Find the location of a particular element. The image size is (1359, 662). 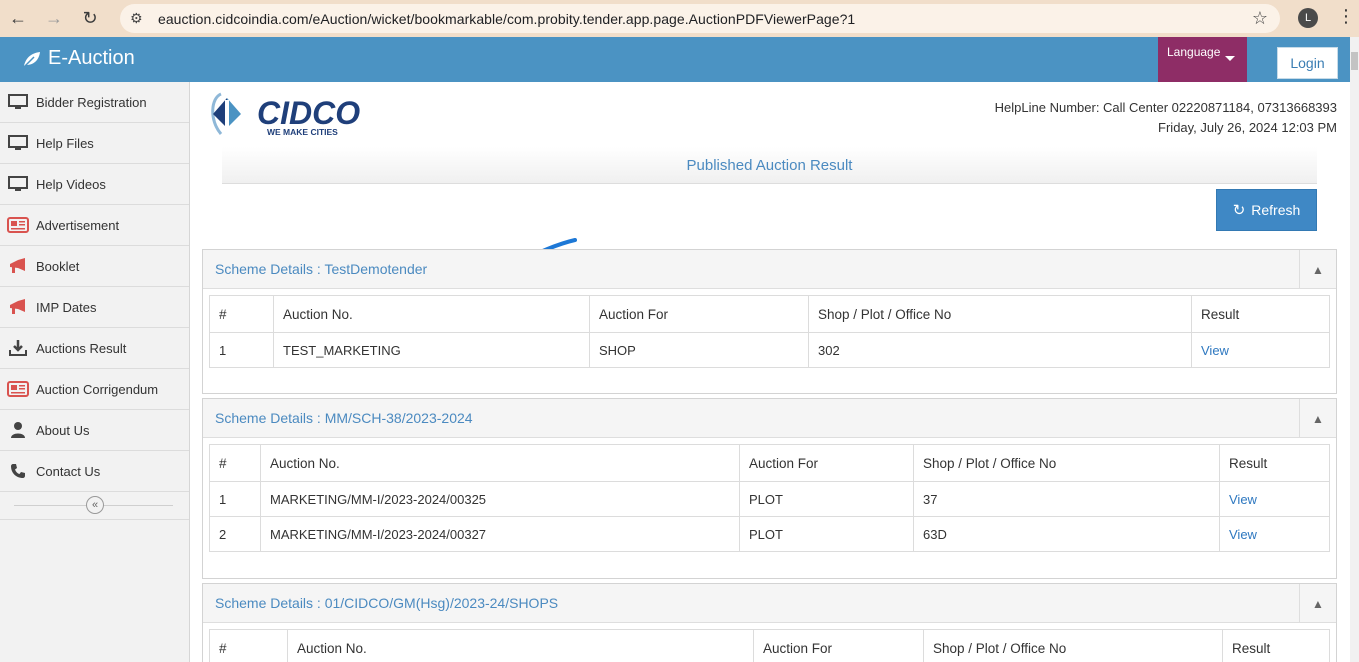

sidebar-item-help-videos: Help Videos is located at coordinates (94, 184).